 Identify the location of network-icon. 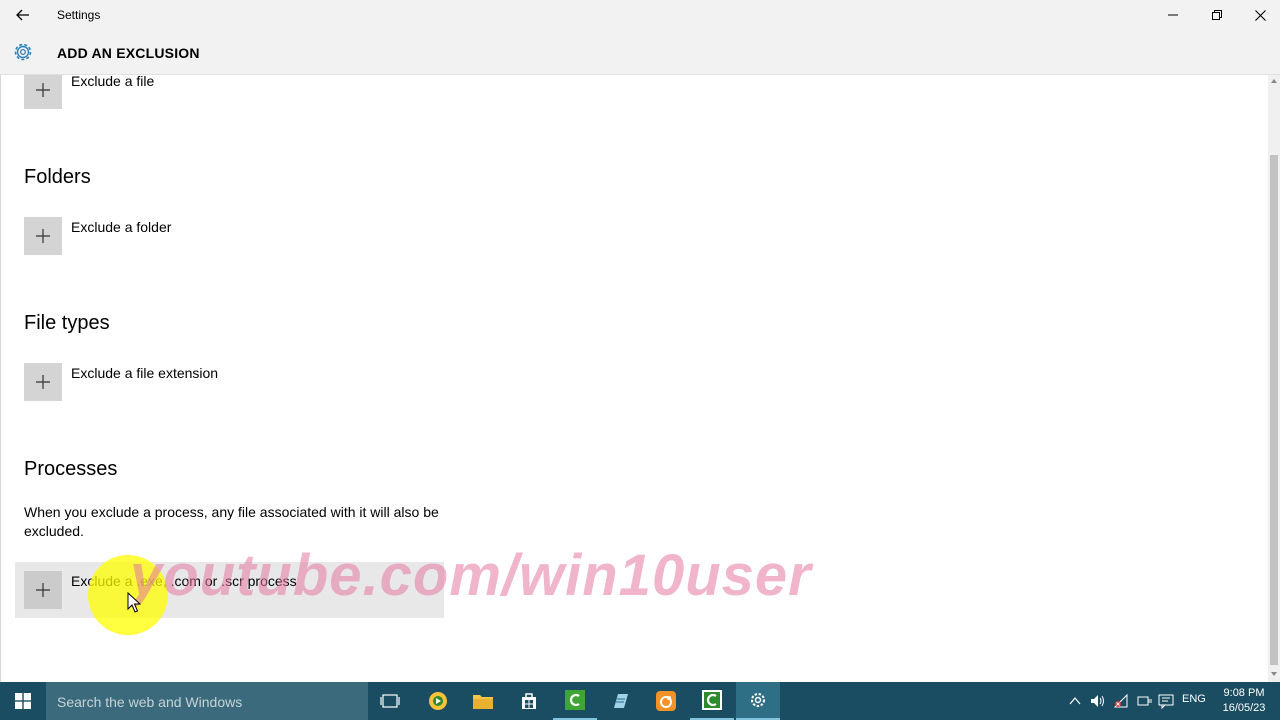
(1121, 701).